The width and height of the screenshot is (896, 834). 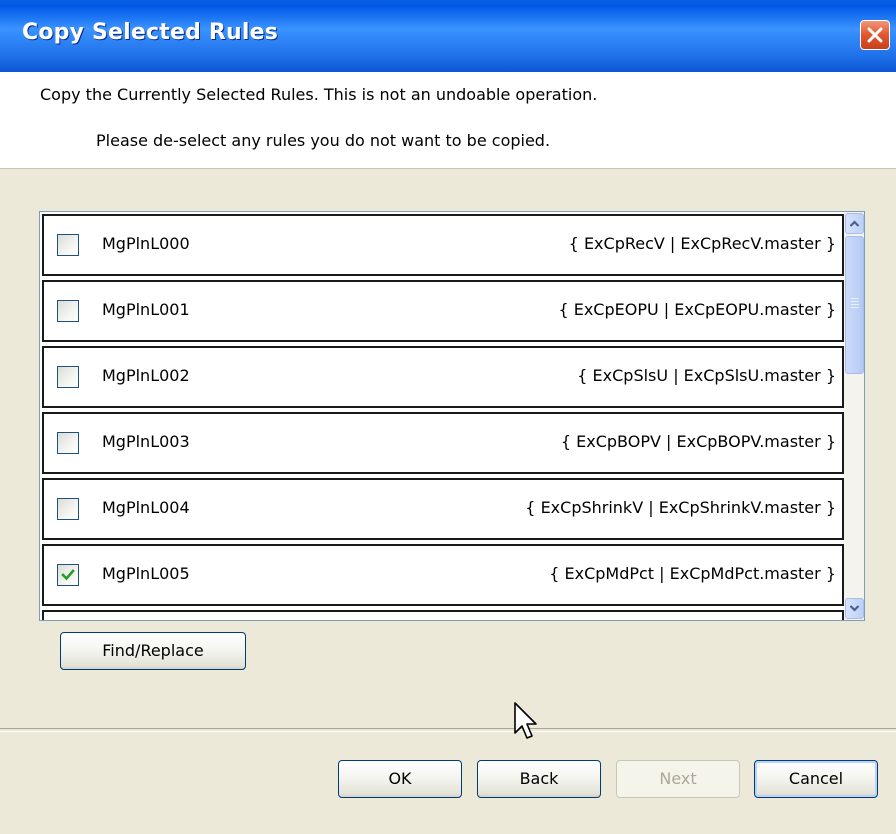 I want to click on chevron-down-icon, so click(x=854, y=608).